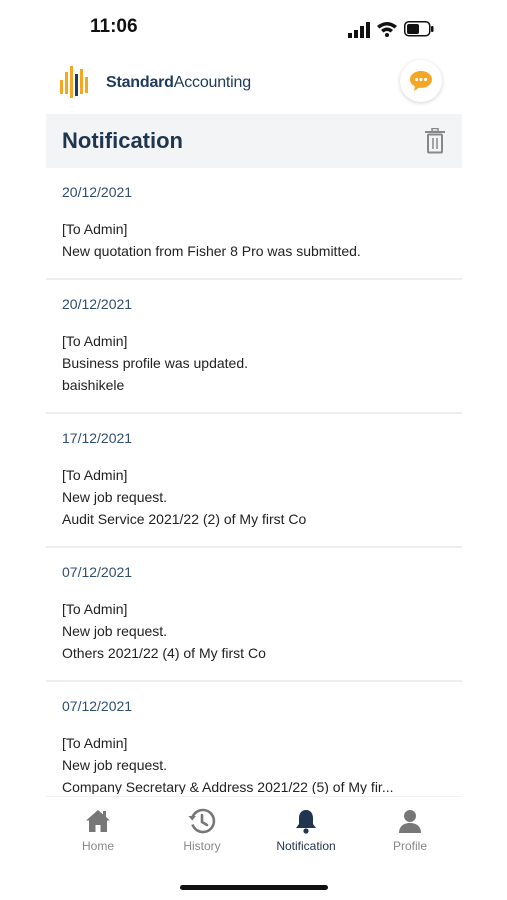 This screenshot has height=900, width=507. I want to click on person-icon, so click(410, 821).